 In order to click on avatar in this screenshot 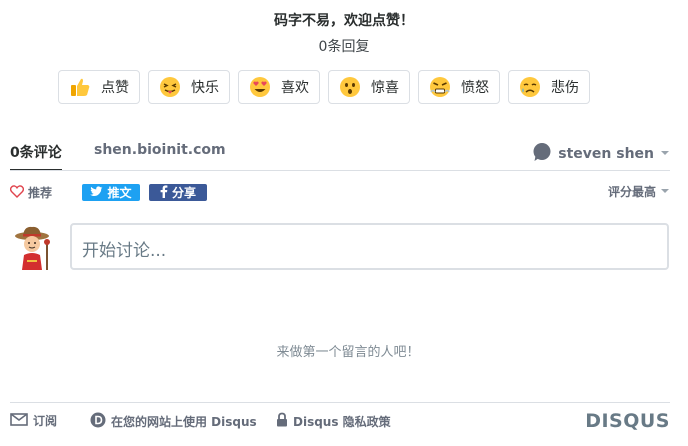, I will do `click(34, 248)`.